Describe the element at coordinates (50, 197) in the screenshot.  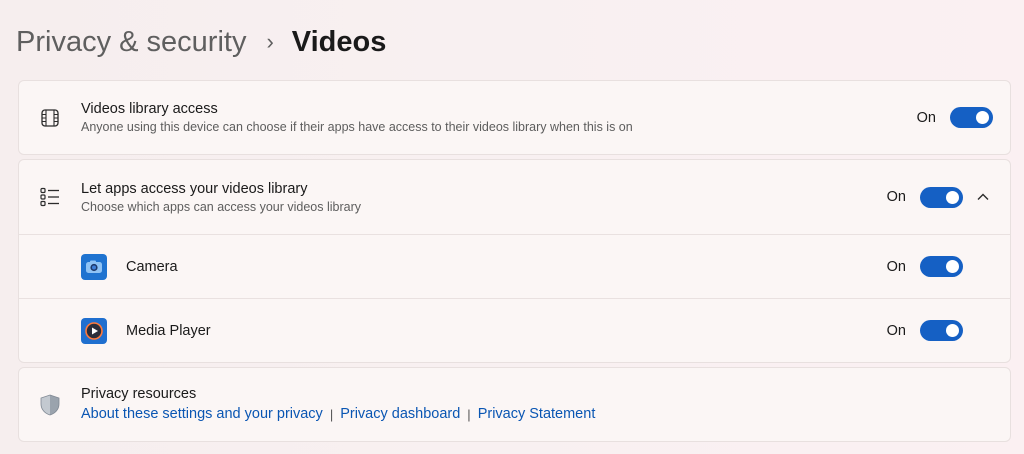
I see `list-icon` at that location.